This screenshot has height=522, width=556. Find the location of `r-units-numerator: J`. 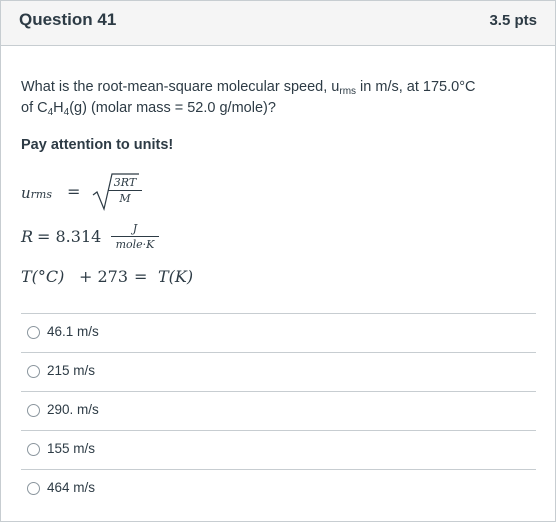

r-units-numerator: J is located at coordinates (135, 229).